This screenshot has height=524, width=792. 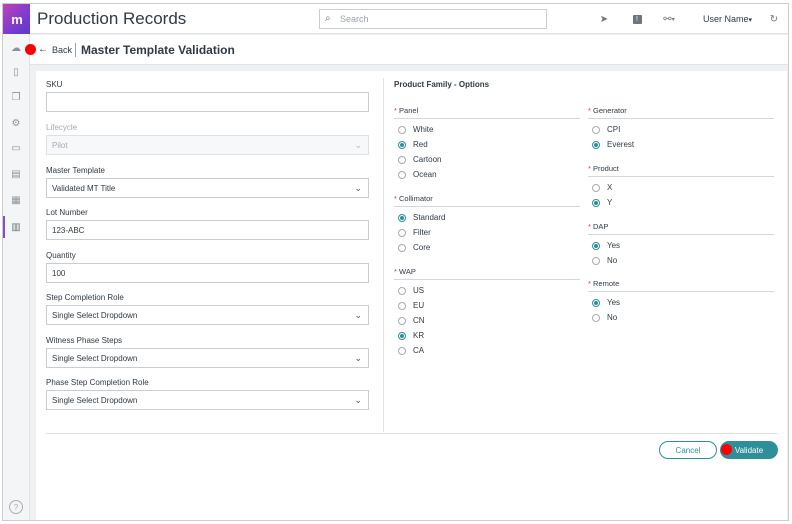 I want to click on back-button: ← Back, so click(x=55, y=49).